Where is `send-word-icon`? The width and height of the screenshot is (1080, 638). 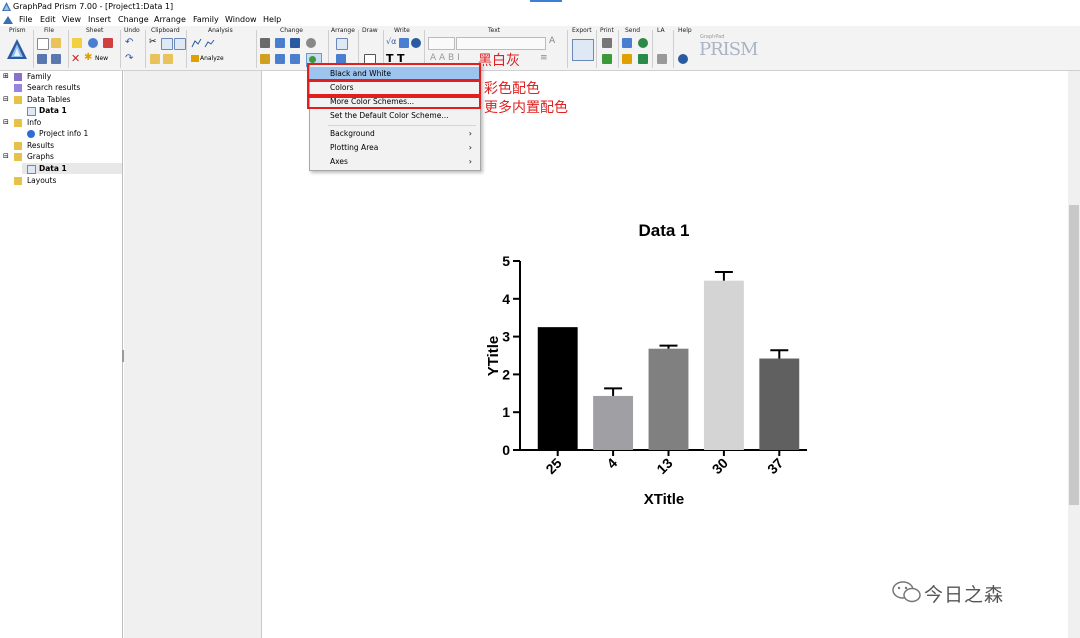
send-word-icon is located at coordinates (643, 59).